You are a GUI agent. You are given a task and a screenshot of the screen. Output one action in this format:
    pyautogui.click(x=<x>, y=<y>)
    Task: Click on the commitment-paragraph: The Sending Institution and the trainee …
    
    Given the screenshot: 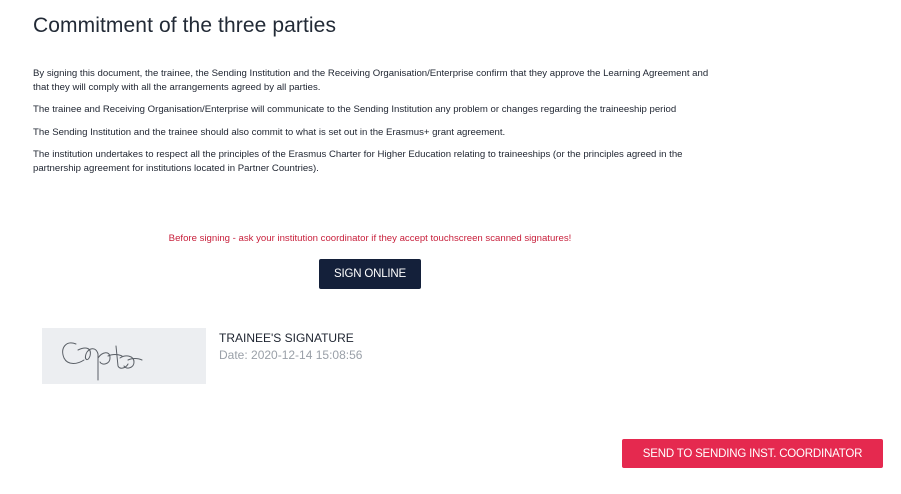 What is the action you would take?
    pyautogui.click(x=269, y=132)
    